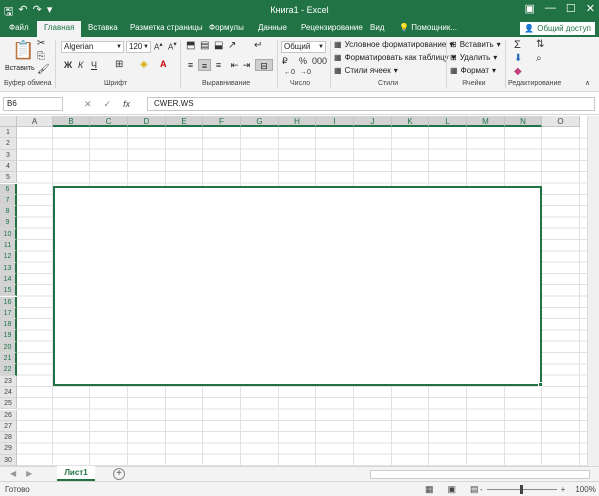  I want to click on column-header: D, so click(147, 121).